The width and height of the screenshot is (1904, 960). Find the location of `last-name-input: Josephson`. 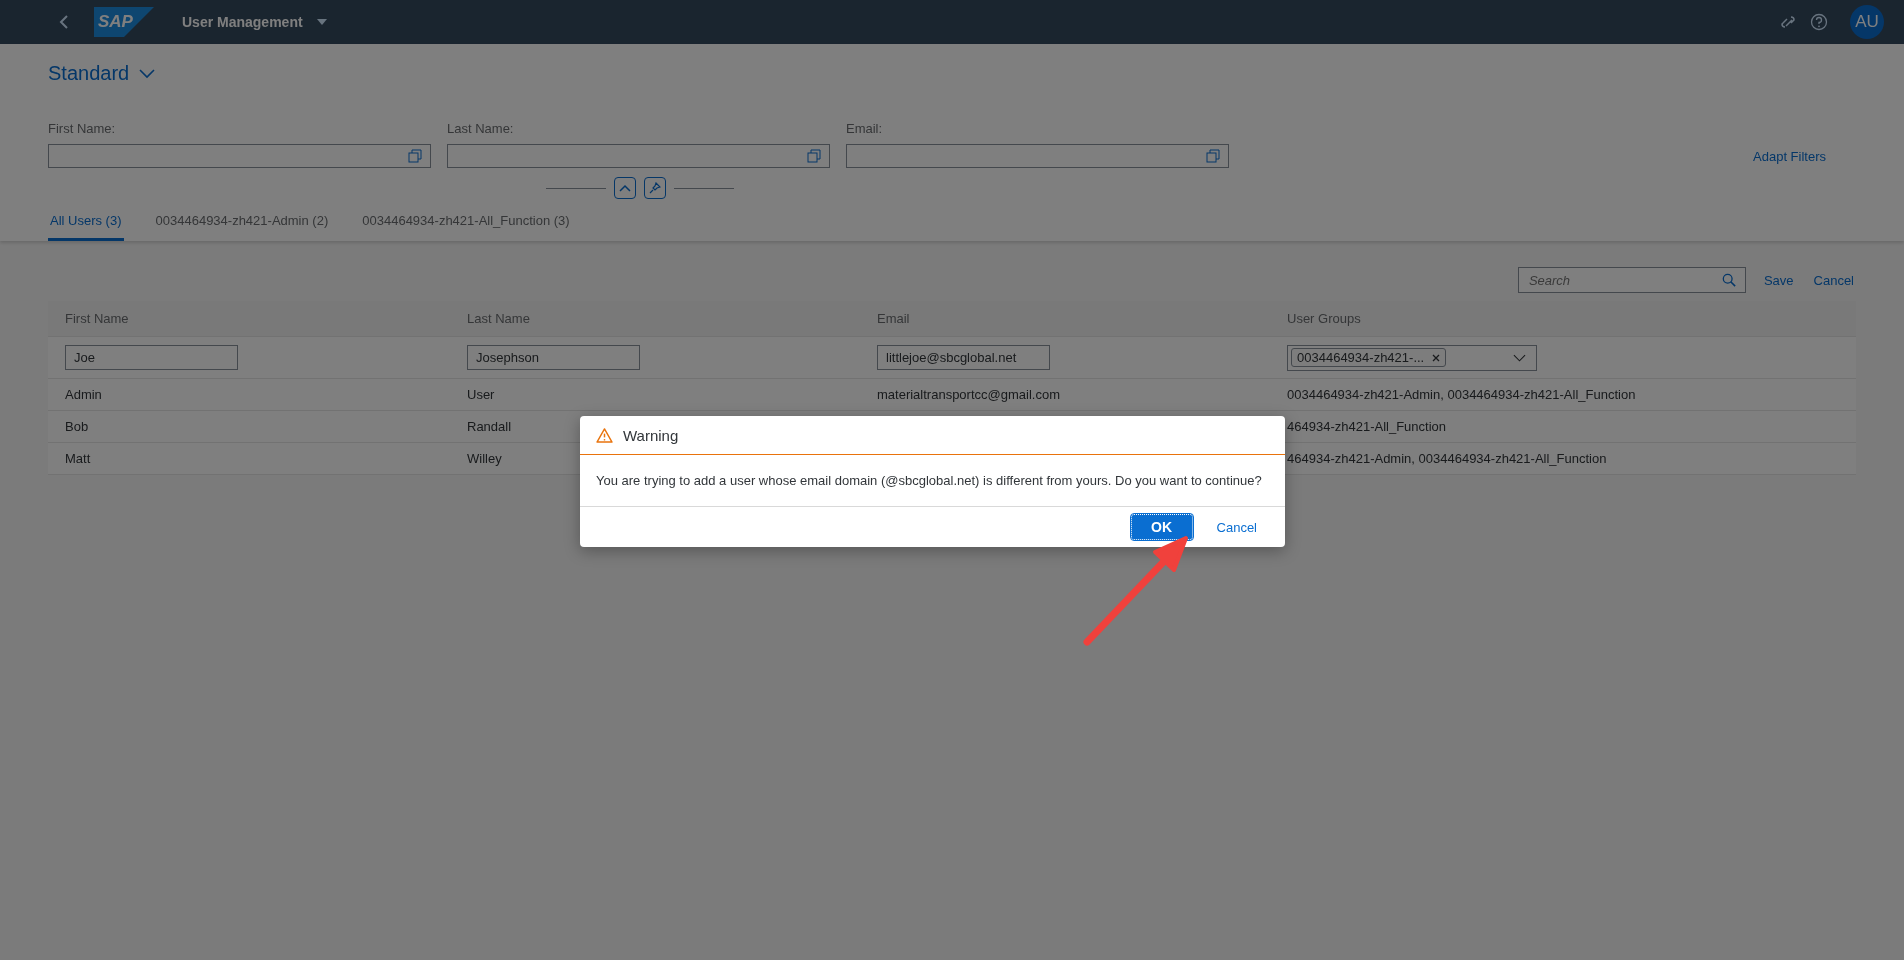

last-name-input: Josephson is located at coordinates (553, 357).